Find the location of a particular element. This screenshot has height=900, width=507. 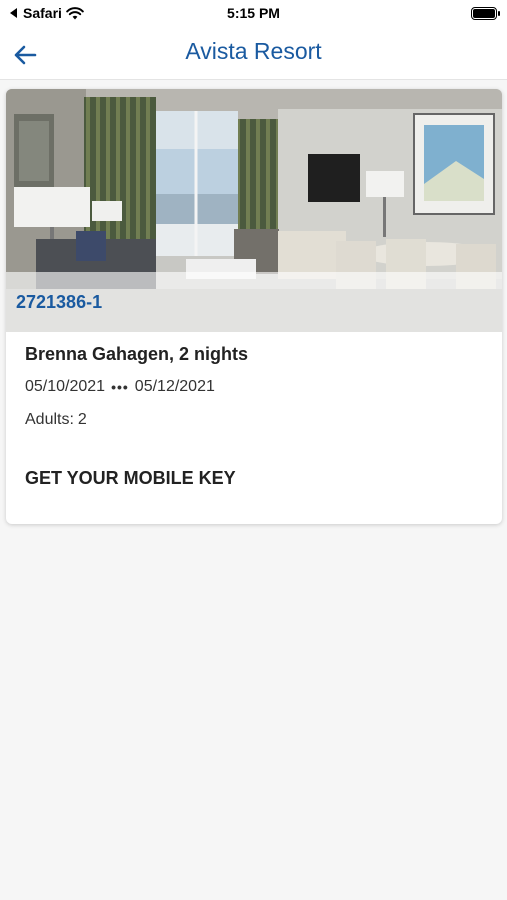

status-bar: Safari 5:15 PM is located at coordinates (253, 14).